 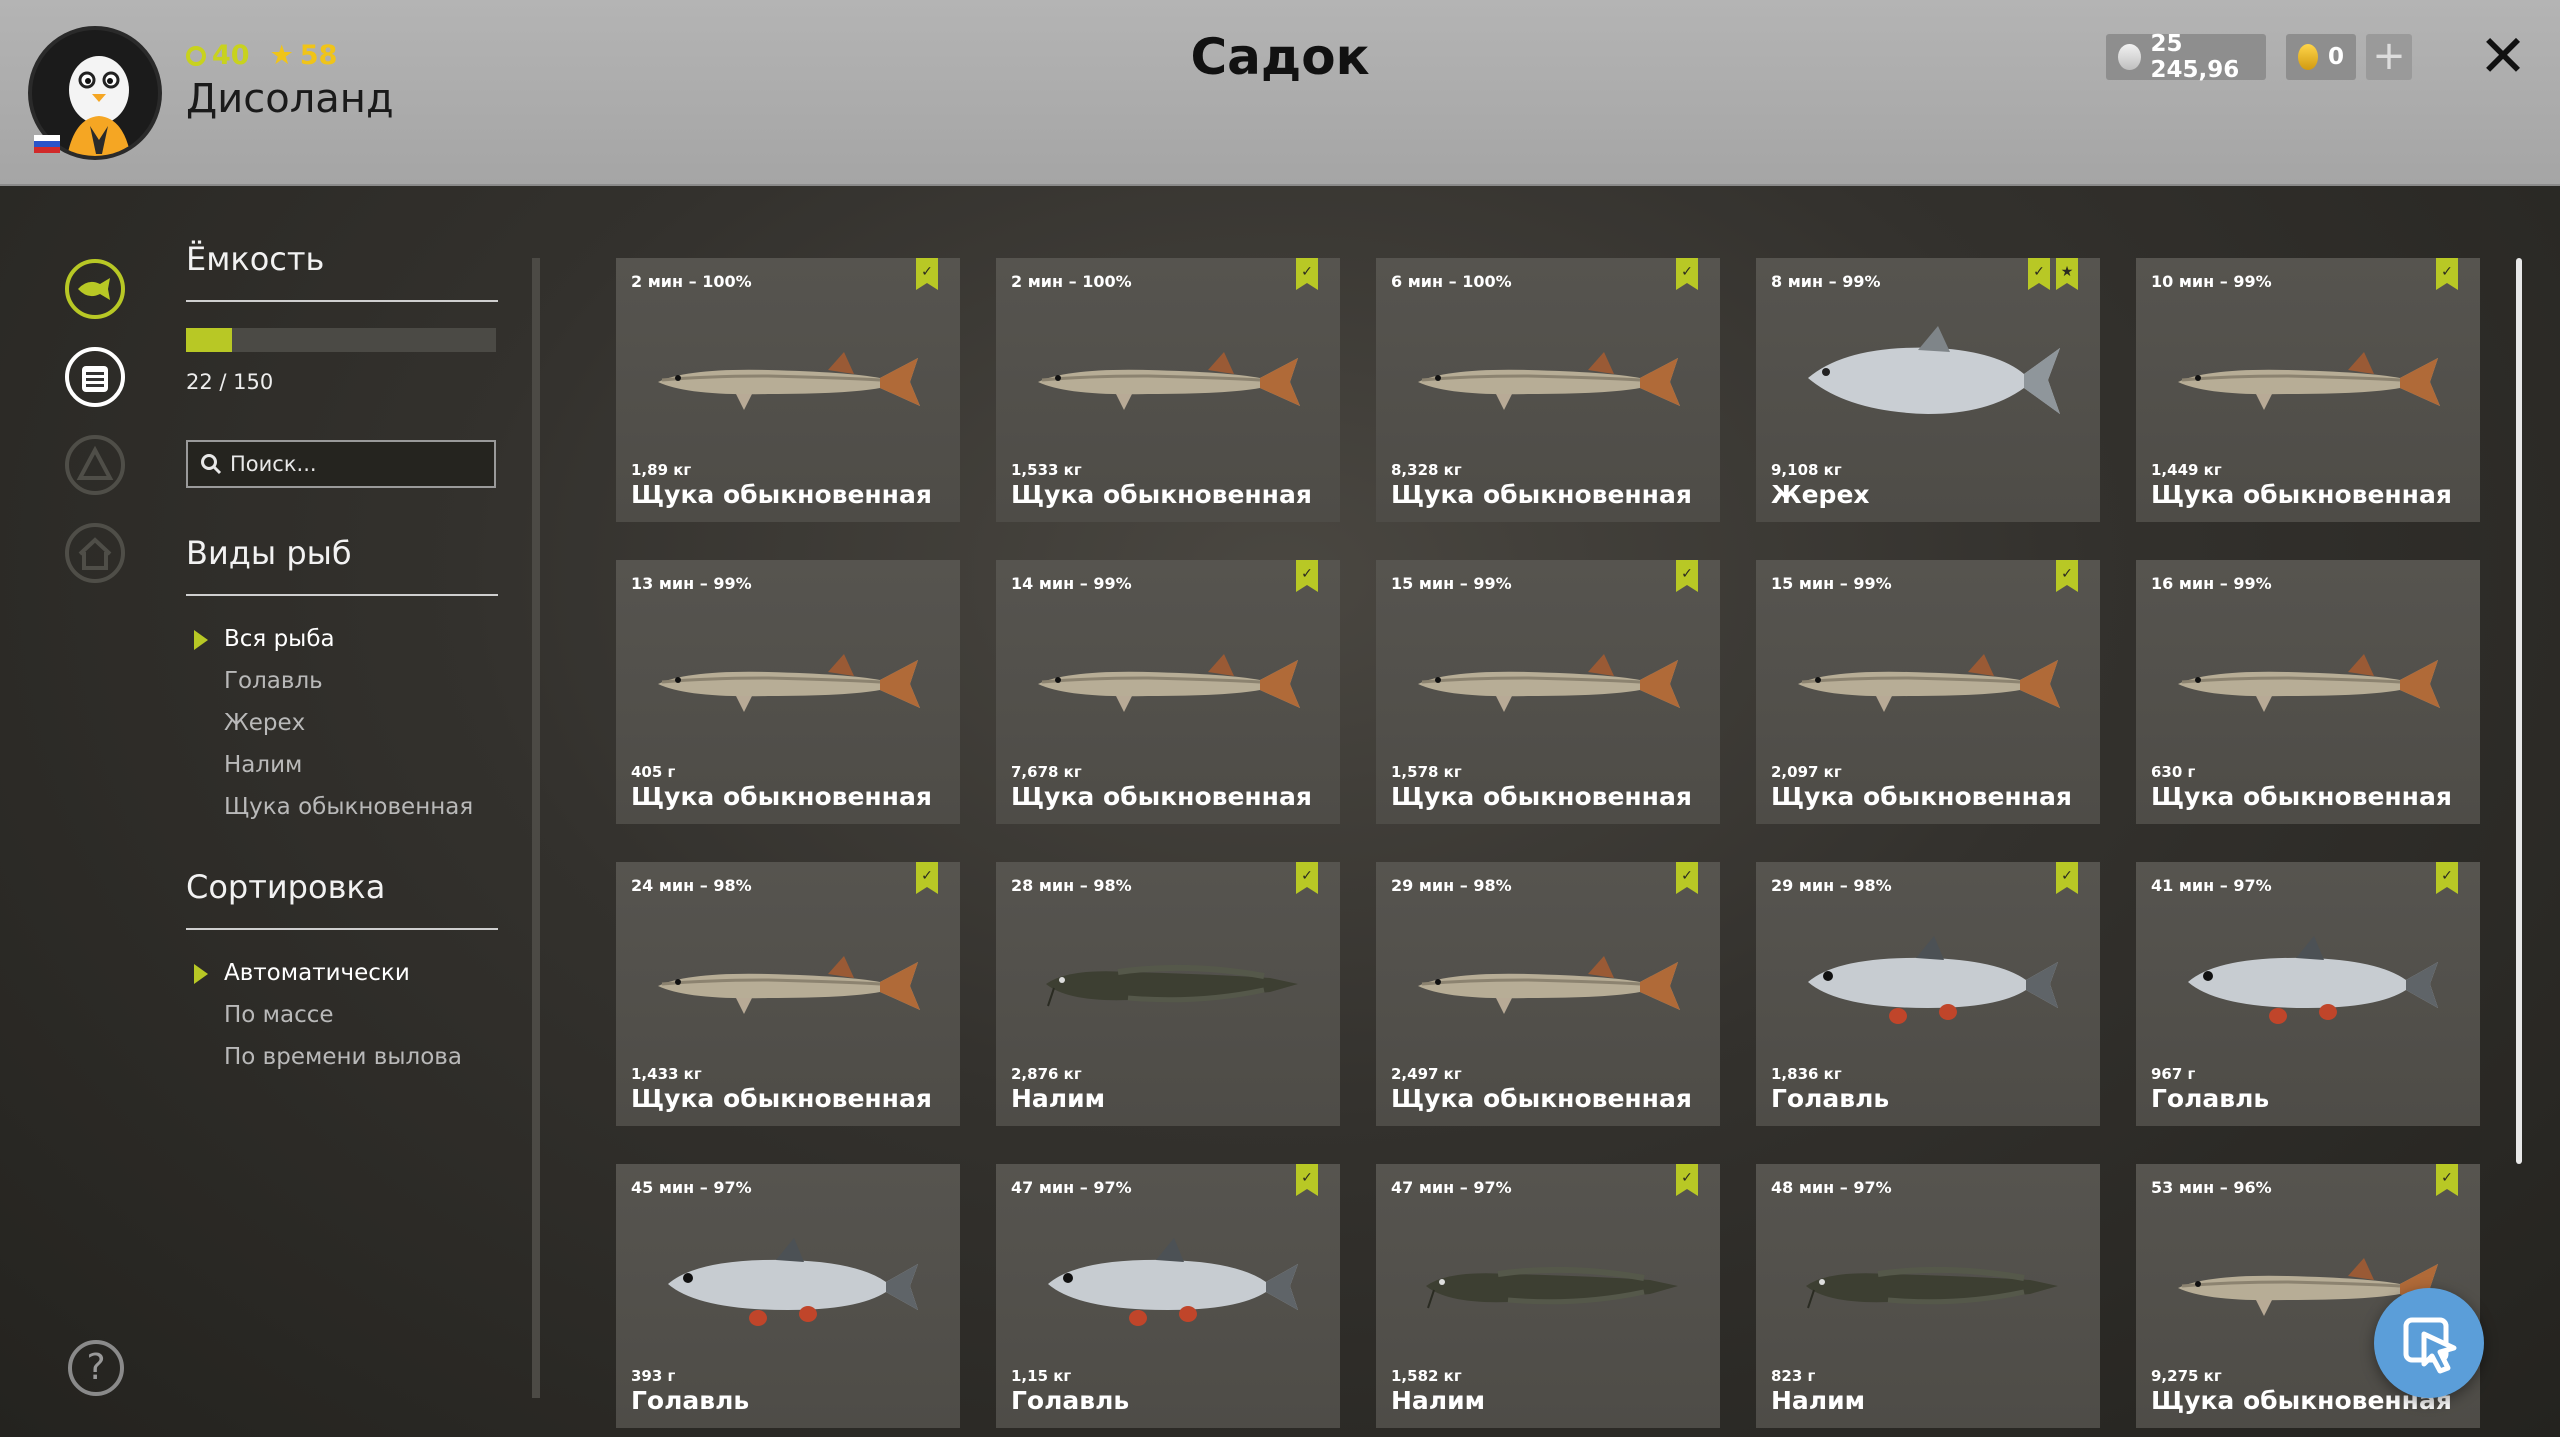 What do you see at coordinates (342, 681) in the screenshot?
I see `species-option: Голавль` at bounding box center [342, 681].